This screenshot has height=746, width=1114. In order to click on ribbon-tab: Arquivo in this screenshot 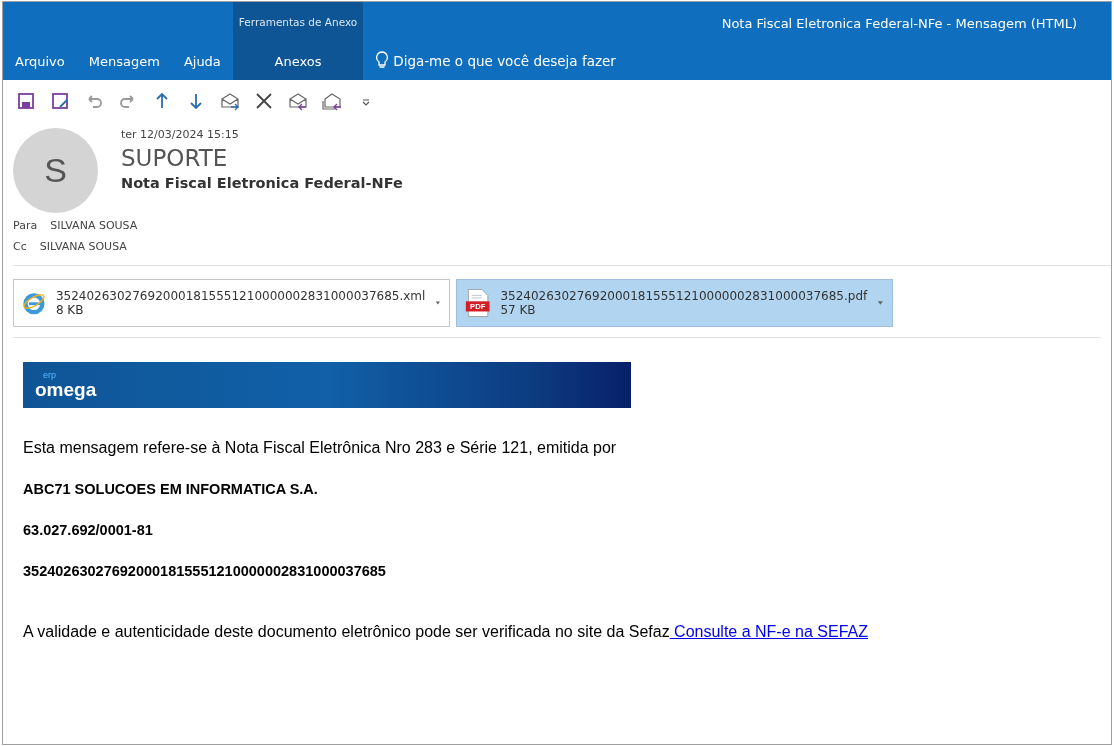, I will do `click(40, 41)`.